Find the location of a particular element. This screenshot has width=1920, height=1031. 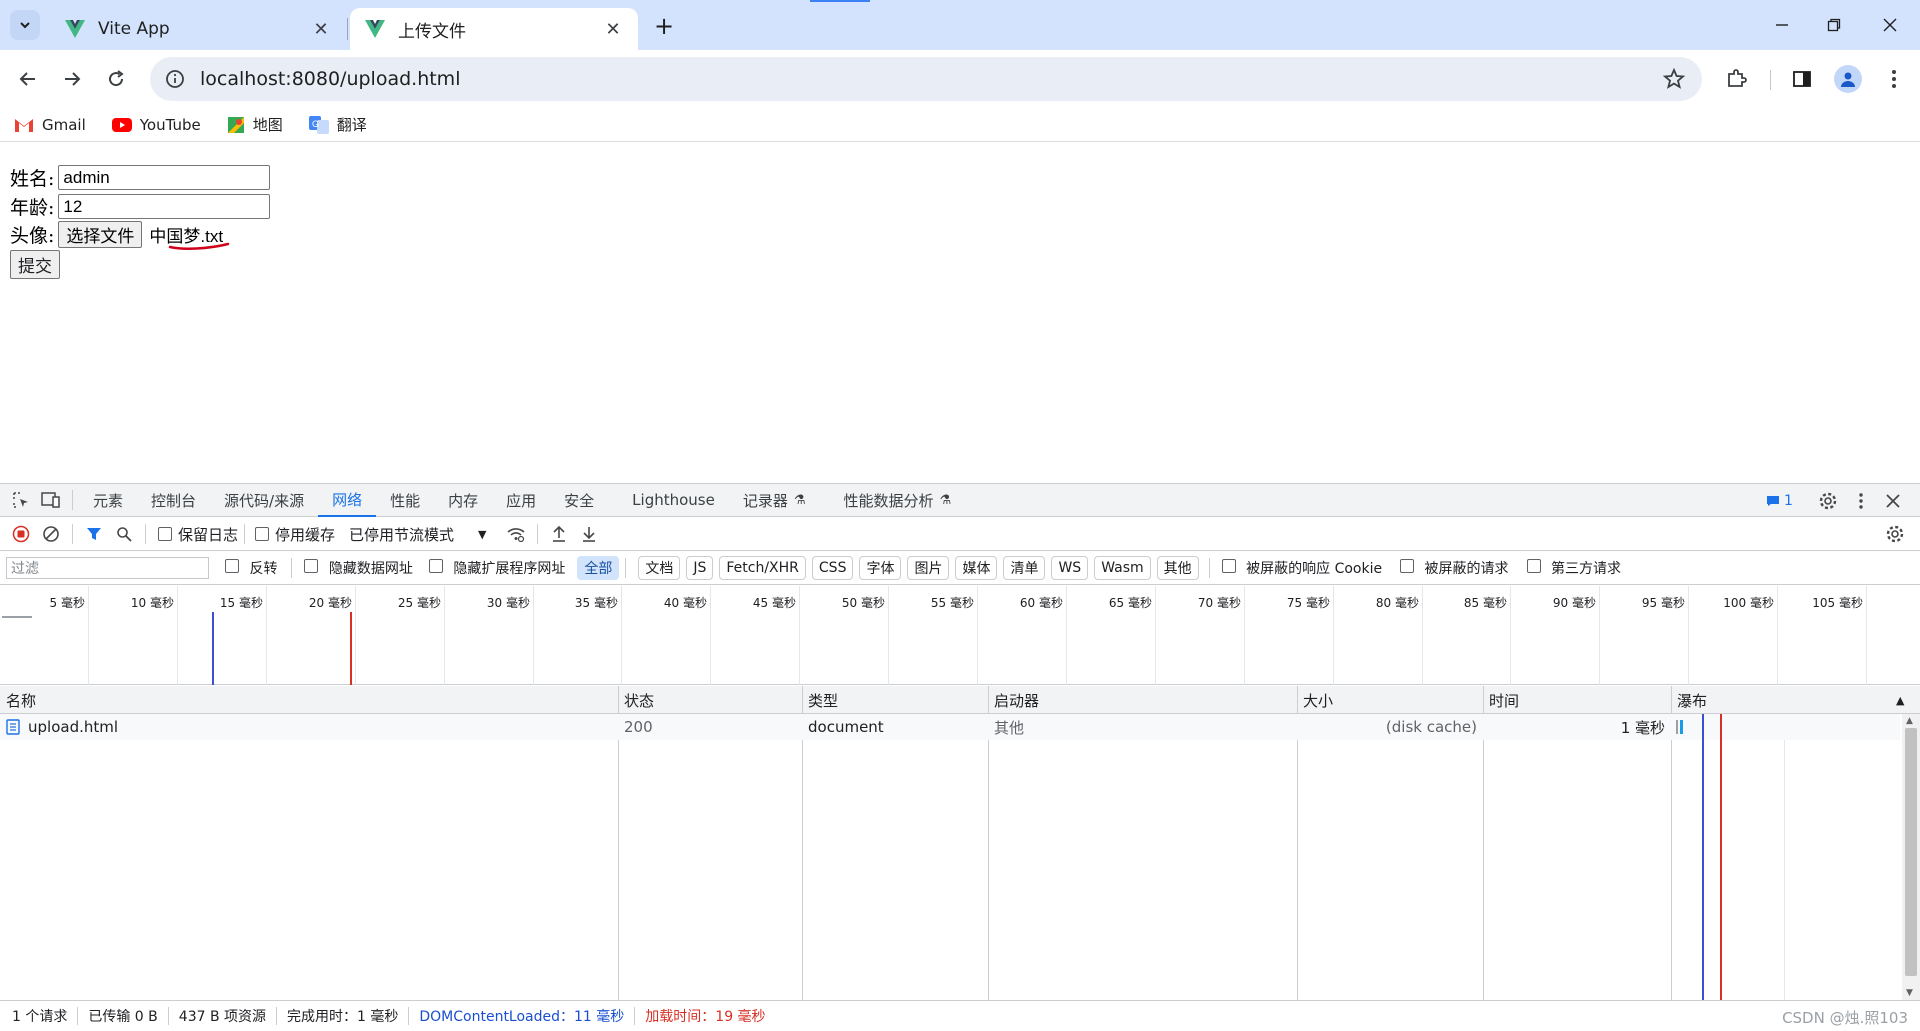

tab-recorder: 记录器 ⚗ is located at coordinates (774, 500).